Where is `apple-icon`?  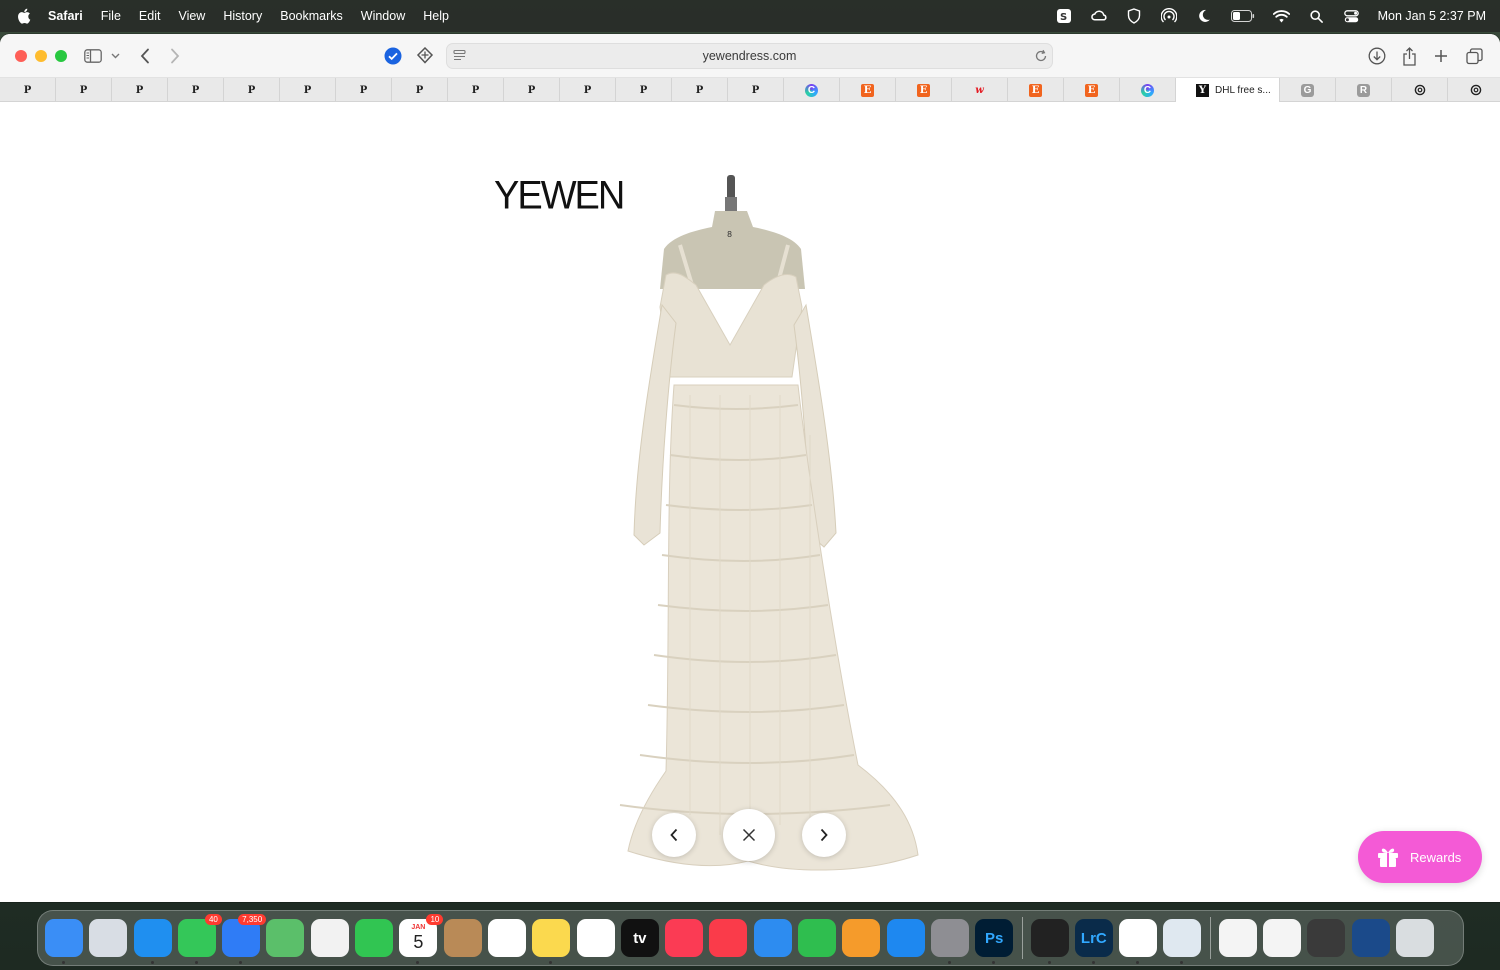 apple-icon is located at coordinates (25, 16).